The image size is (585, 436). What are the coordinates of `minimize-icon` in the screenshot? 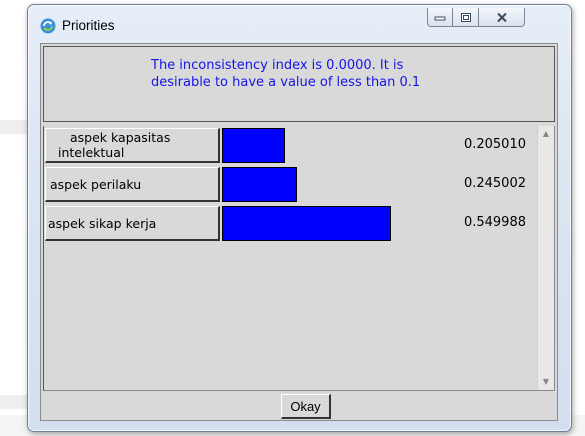 It's located at (440, 18).